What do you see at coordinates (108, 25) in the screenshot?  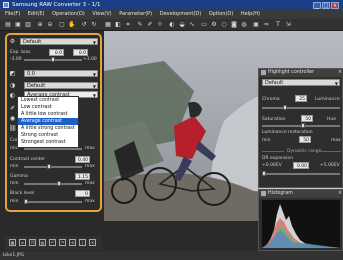 I see `grid-icon: ▦` at bounding box center [108, 25].